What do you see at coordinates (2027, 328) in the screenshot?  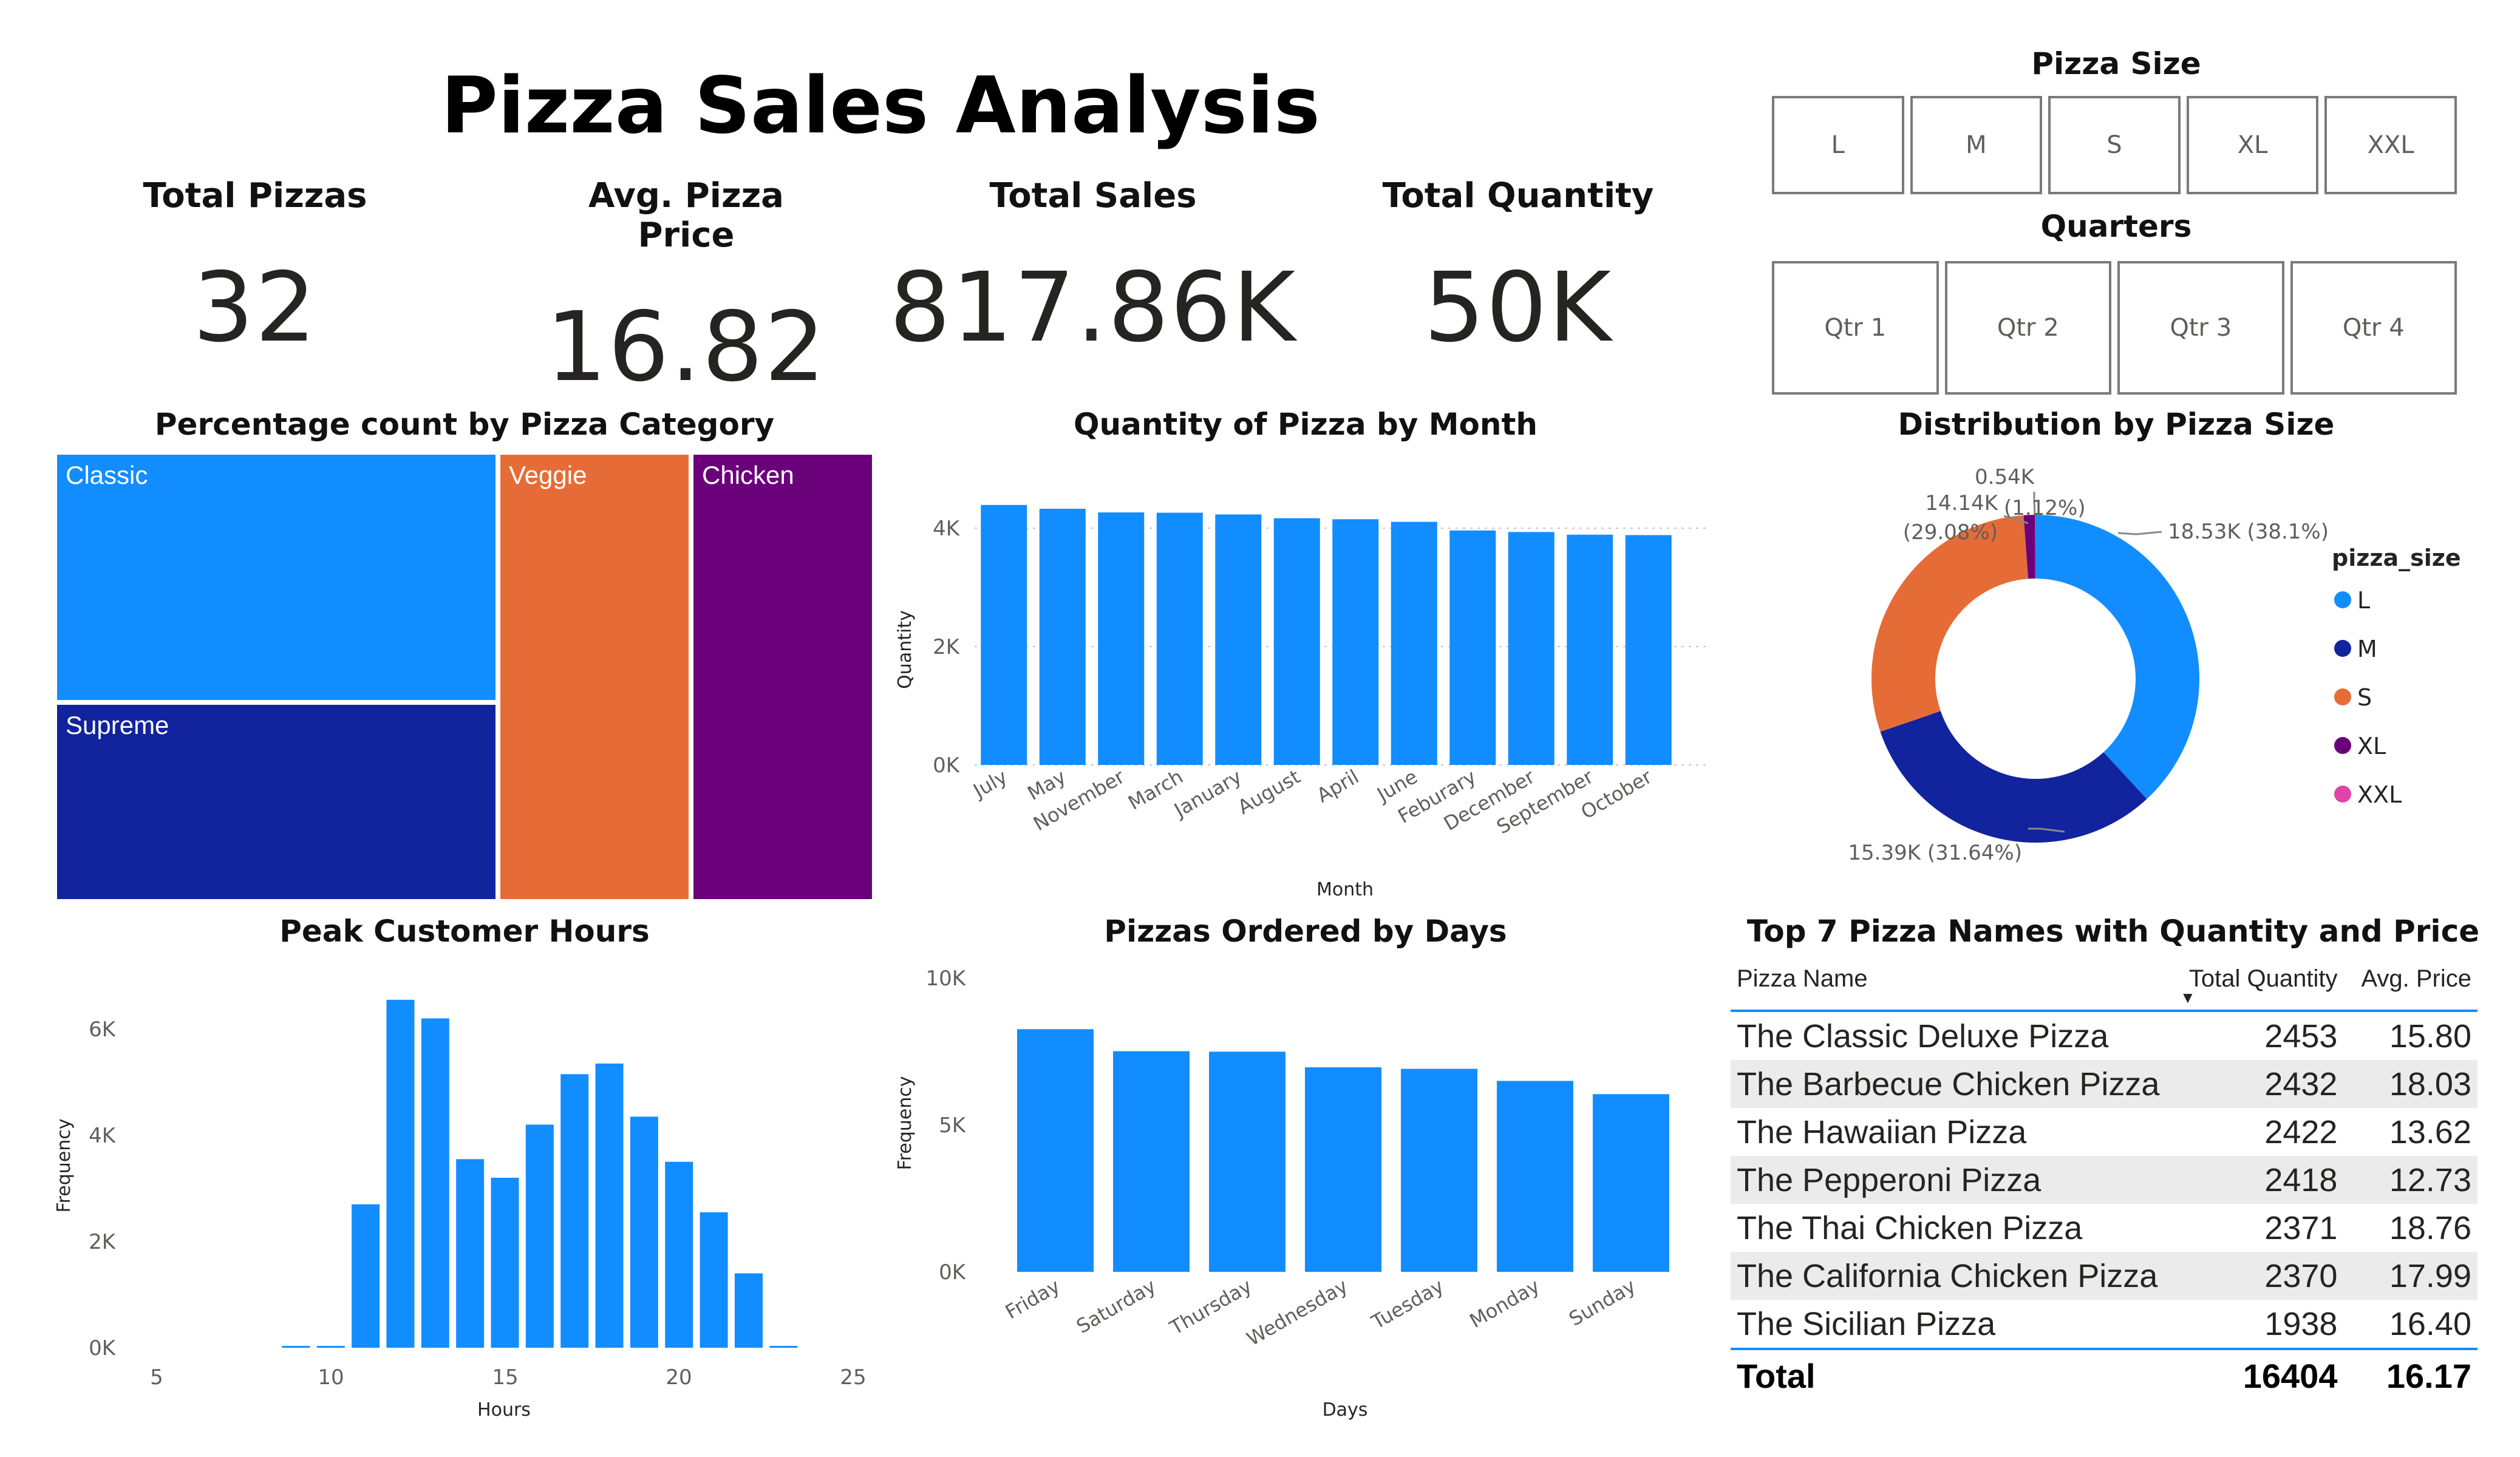 I see `slicer-option-qtr-2: Qtr 2` at bounding box center [2027, 328].